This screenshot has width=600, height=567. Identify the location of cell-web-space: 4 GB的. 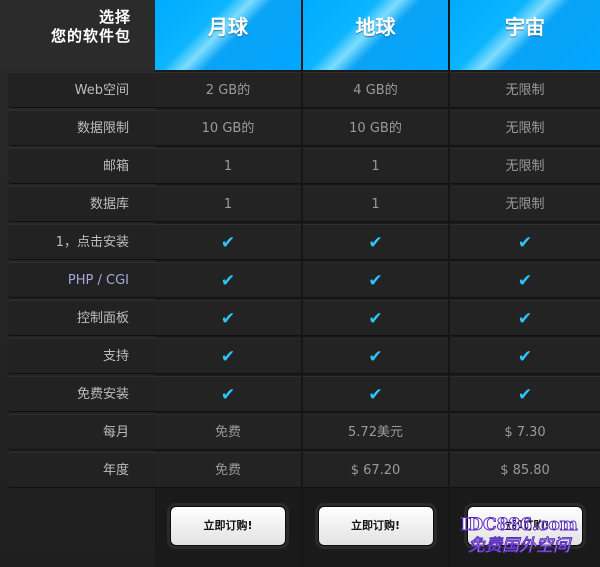
(375, 90).